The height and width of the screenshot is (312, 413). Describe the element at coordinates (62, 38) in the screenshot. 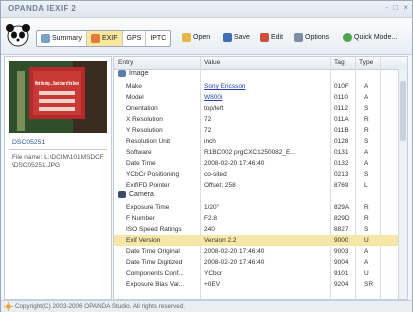

I see `tab-summary: Summary` at that location.